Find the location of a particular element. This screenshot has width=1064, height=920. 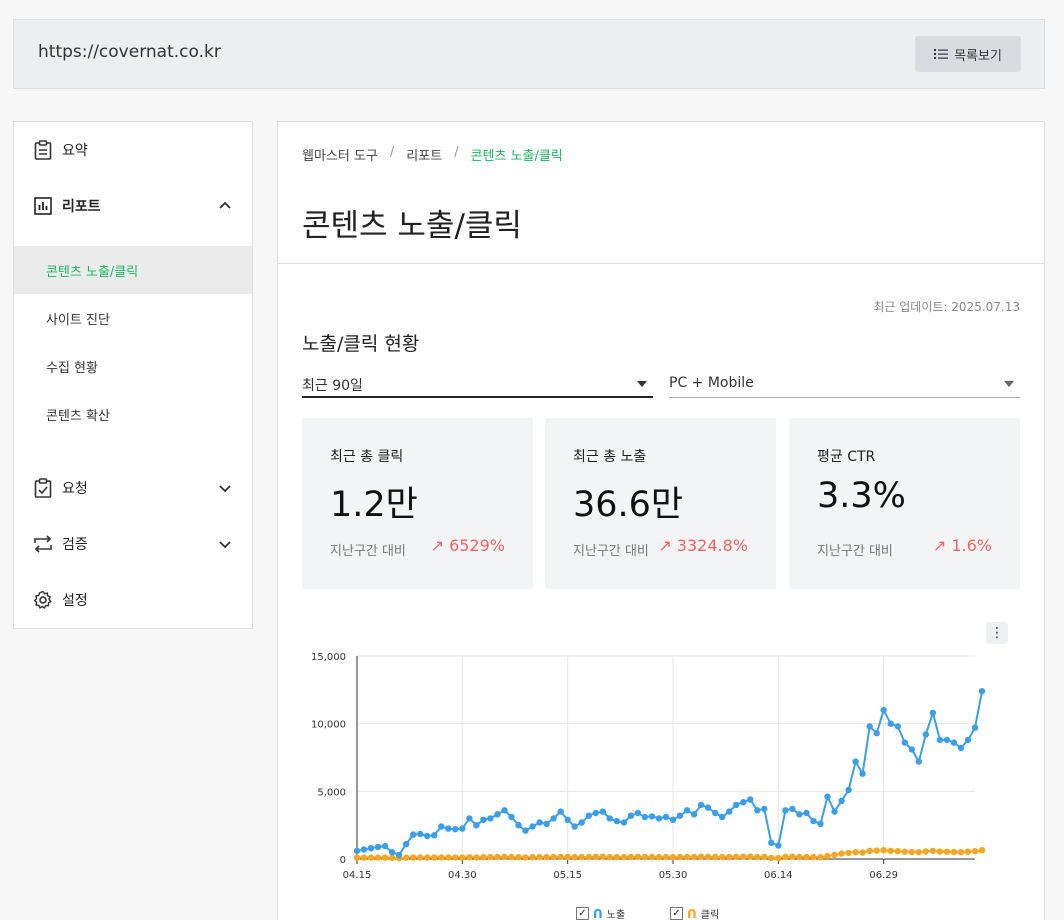

stat-compare-label: 지난구간 대비 is located at coordinates (368, 551).